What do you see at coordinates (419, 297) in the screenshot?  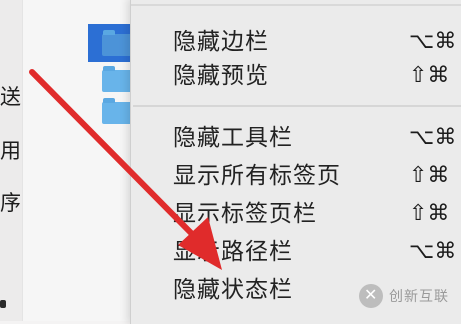 I see `watermark-text: 创新互联` at bounding box center [419, 297].